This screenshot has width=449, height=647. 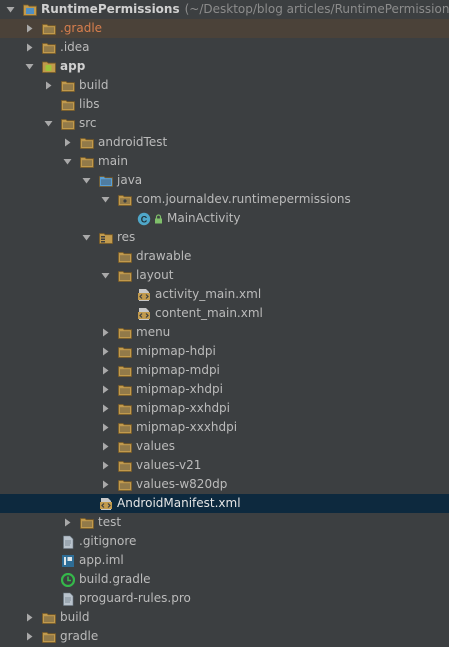 What do you see at coordinates (187, 427) in the screenshot?
I see `tree-item-label: mipmap-xxxhdpi` at bounding box center [187, 427].